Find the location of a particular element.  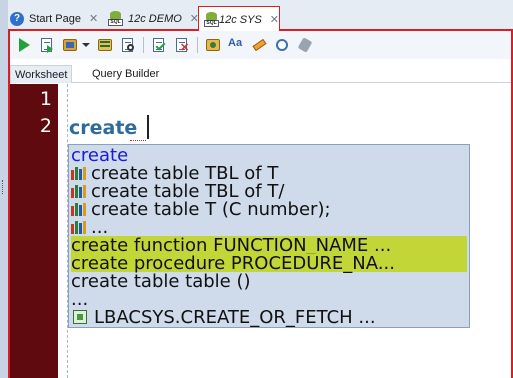

help-icon: ? is located at coordinates (17, 18).